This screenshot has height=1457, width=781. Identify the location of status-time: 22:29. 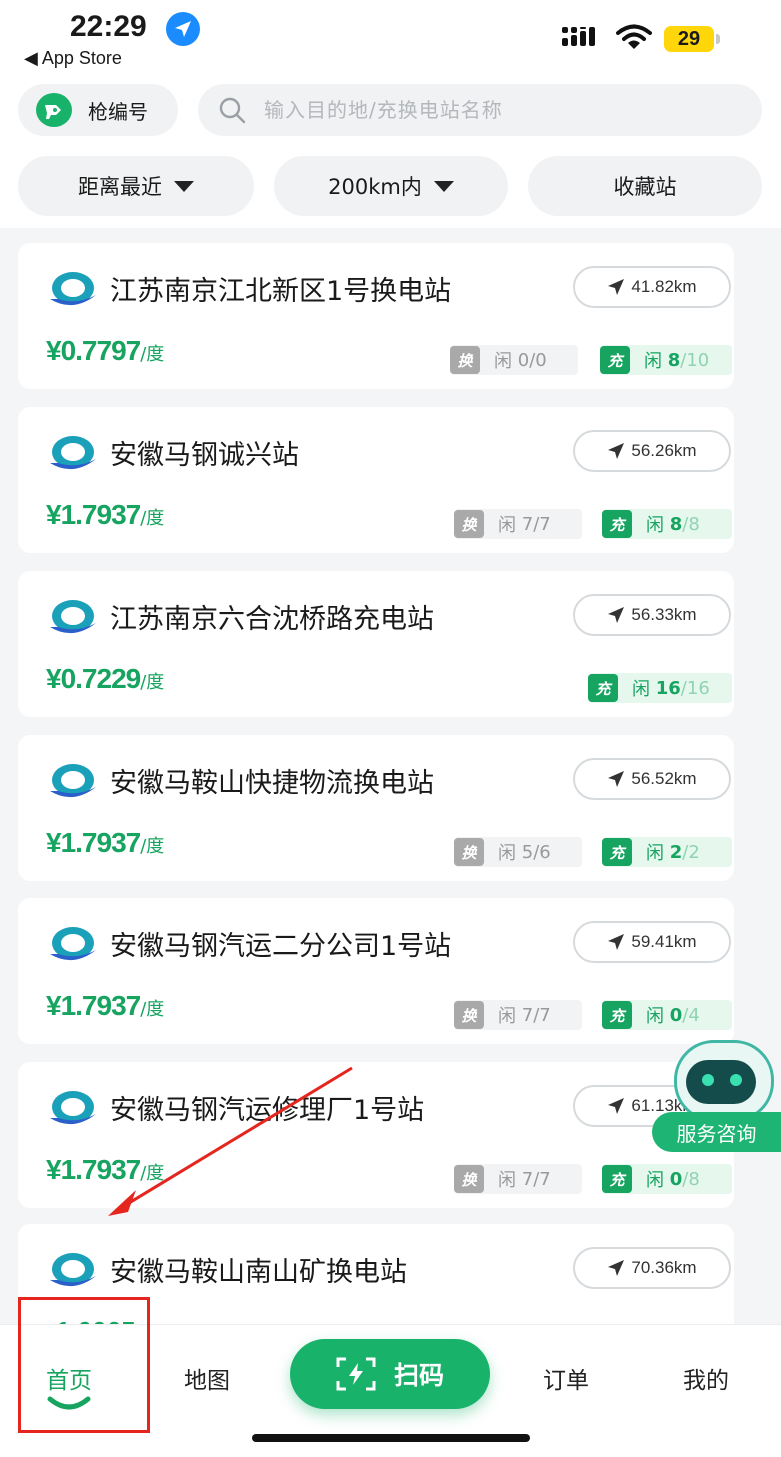
(108, 26).